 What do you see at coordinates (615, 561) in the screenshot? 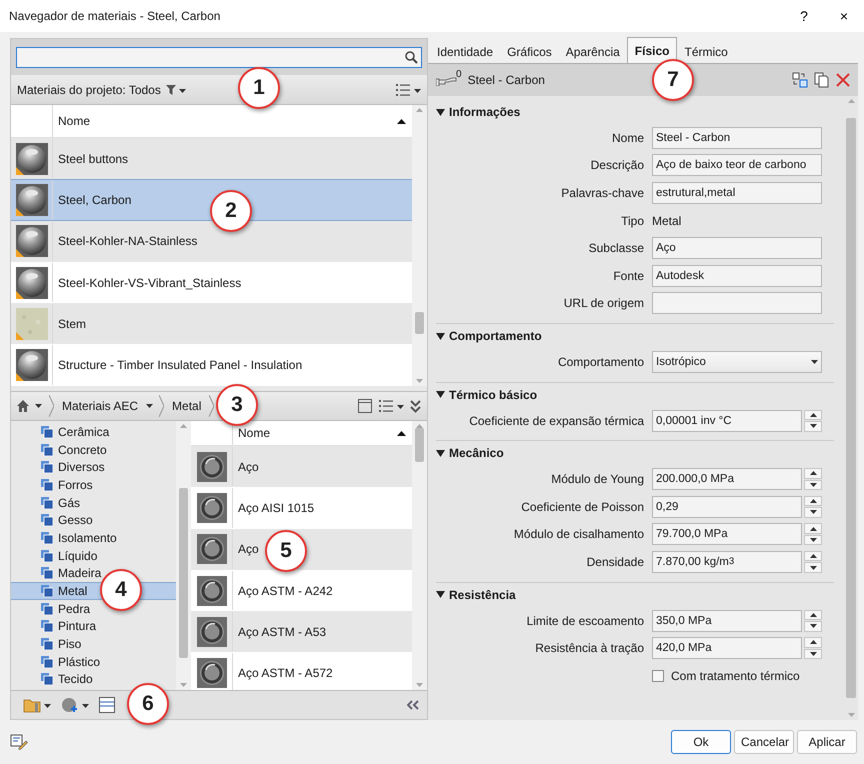
I see `property-label: Densidade` at bounding box center [615, 561].